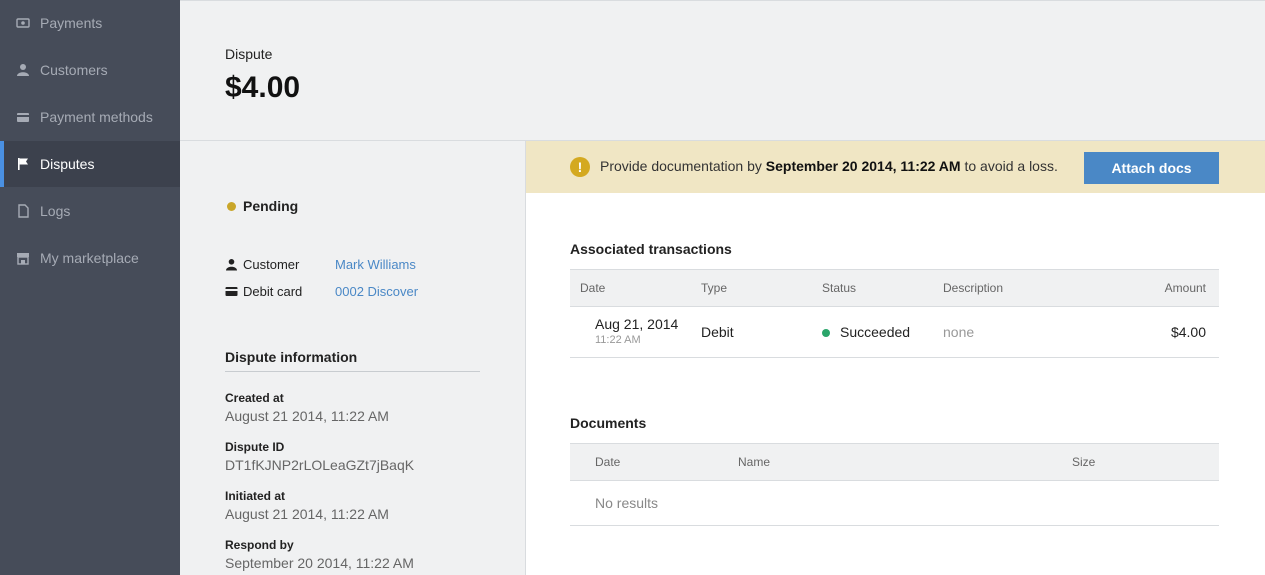 Image resolution: width=1265 pixels, height=575 pixels. I want to click on table-header: Date Name Size, so click(894, 462).